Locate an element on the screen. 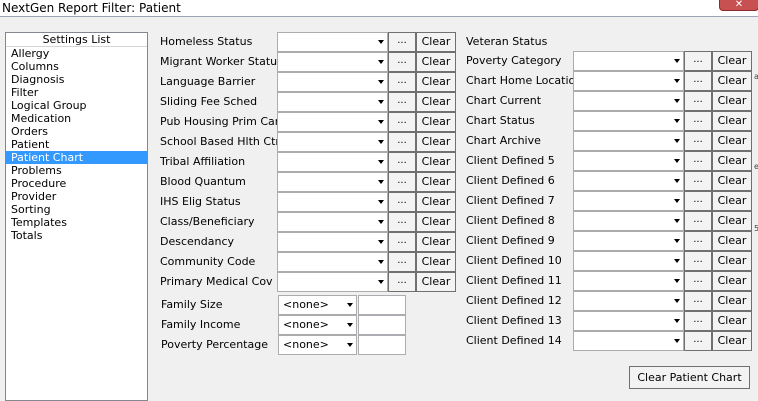 This screenshot has width=758, height=401. settings-item: Provider is located at coordinates (76, 196).